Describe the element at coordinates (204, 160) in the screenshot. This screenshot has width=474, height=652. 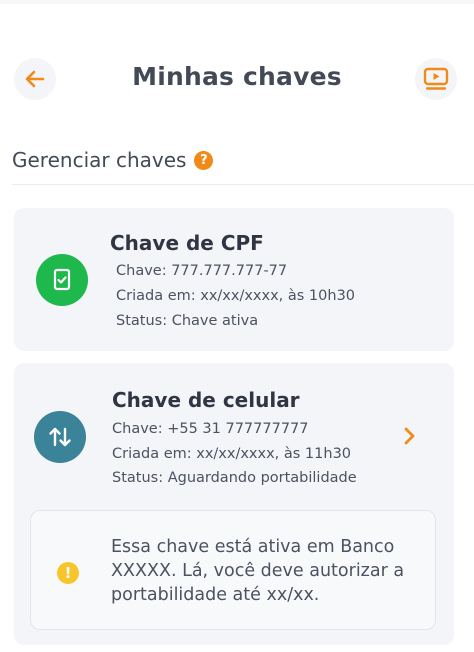
I see `help-icon: ?` at that location.